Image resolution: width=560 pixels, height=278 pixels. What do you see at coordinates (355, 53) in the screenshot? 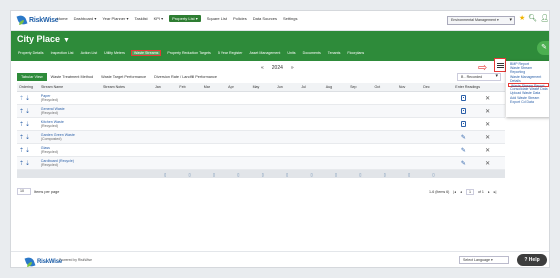
I see `subnav-item: Floorplans` at bounding box center [355, 53].